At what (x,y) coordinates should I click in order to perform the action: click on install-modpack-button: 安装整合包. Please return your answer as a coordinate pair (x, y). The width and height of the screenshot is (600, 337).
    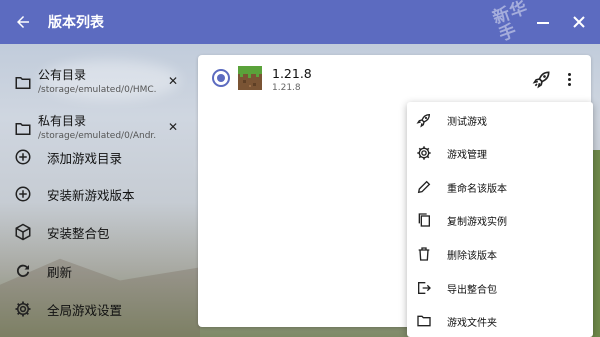
    Looking at the image, I should click on (95, 232).